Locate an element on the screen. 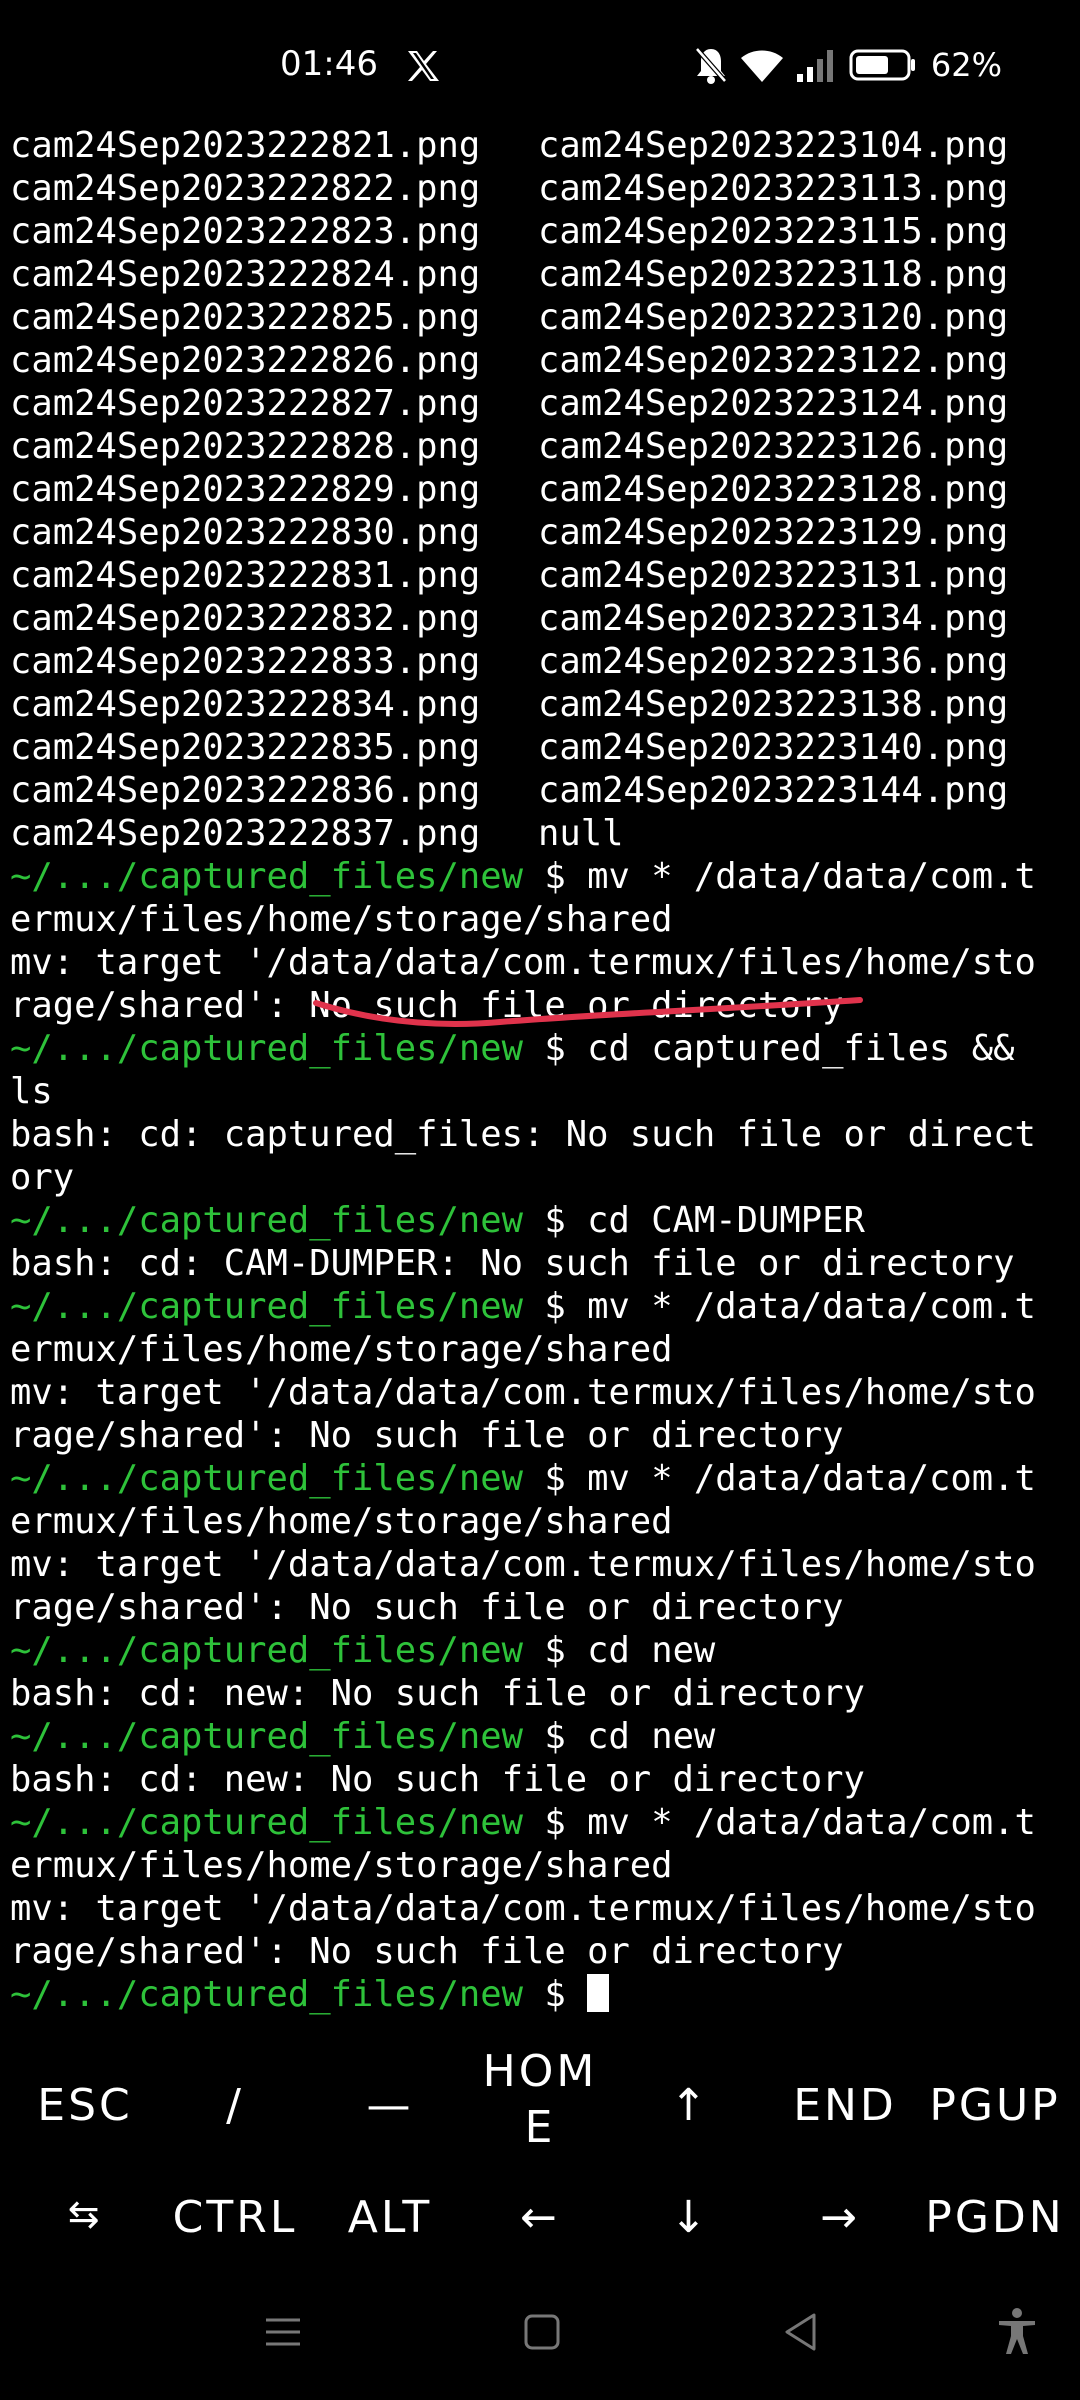  file-name: cam24Sep2023222833.png is located at coordinates (245, 661).